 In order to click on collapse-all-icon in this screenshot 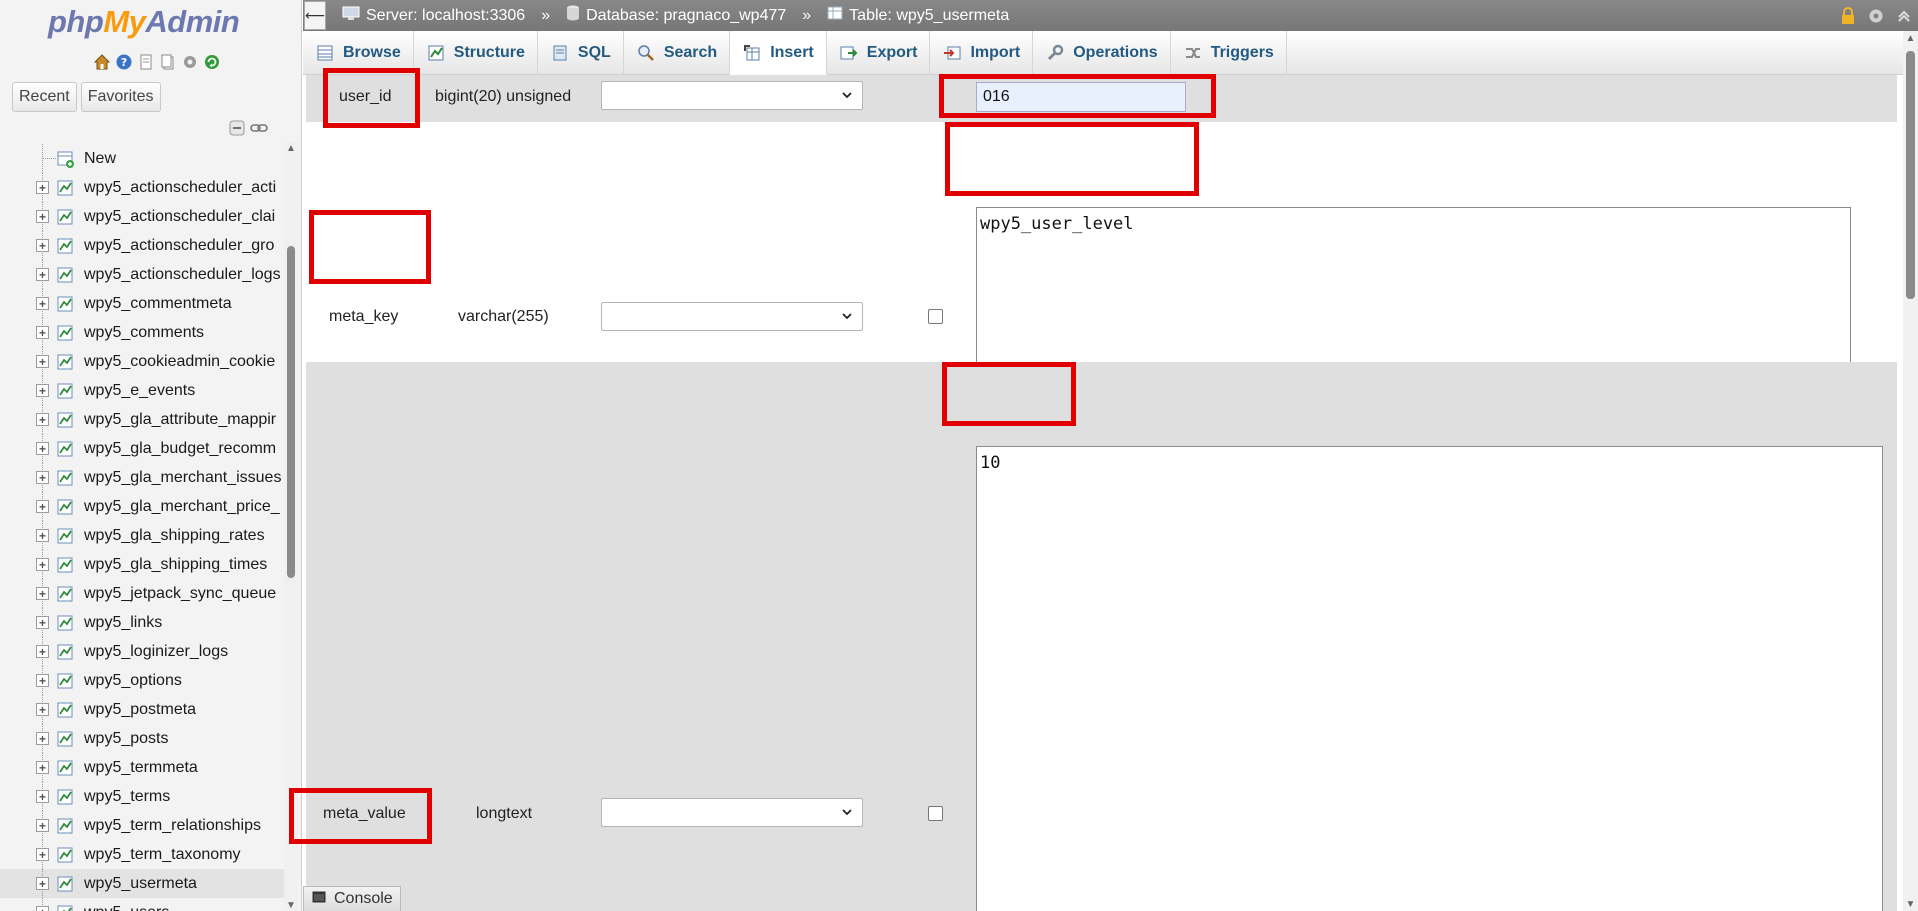, I will do `click(237, 128)`.